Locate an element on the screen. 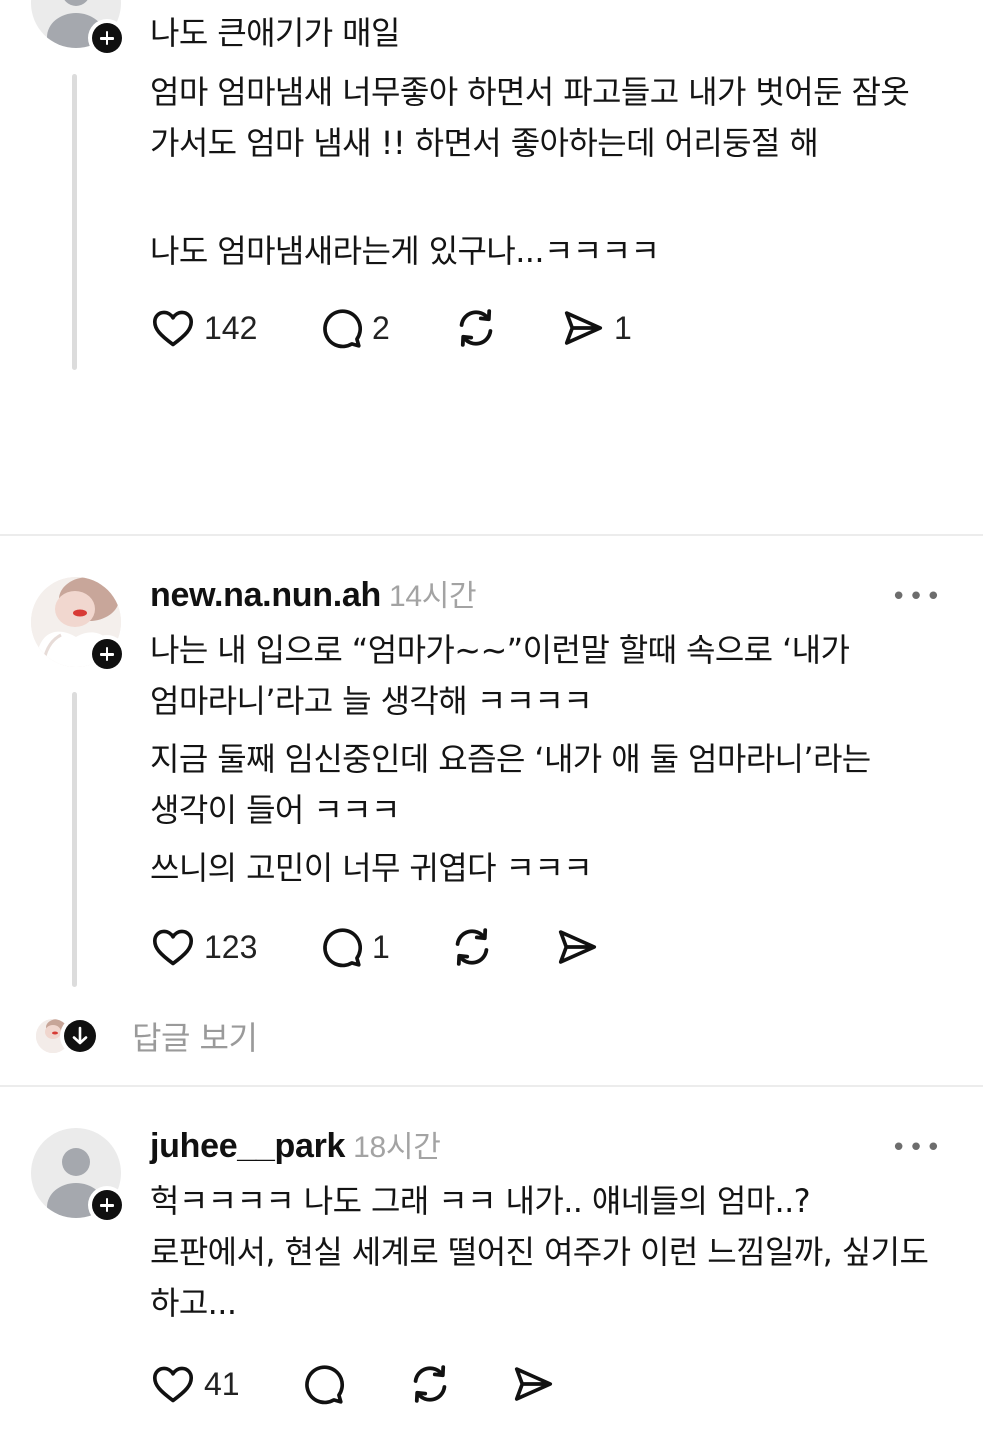  post-text-line: 나도 큰애기가 매일 is located at coordinates (275, 33).